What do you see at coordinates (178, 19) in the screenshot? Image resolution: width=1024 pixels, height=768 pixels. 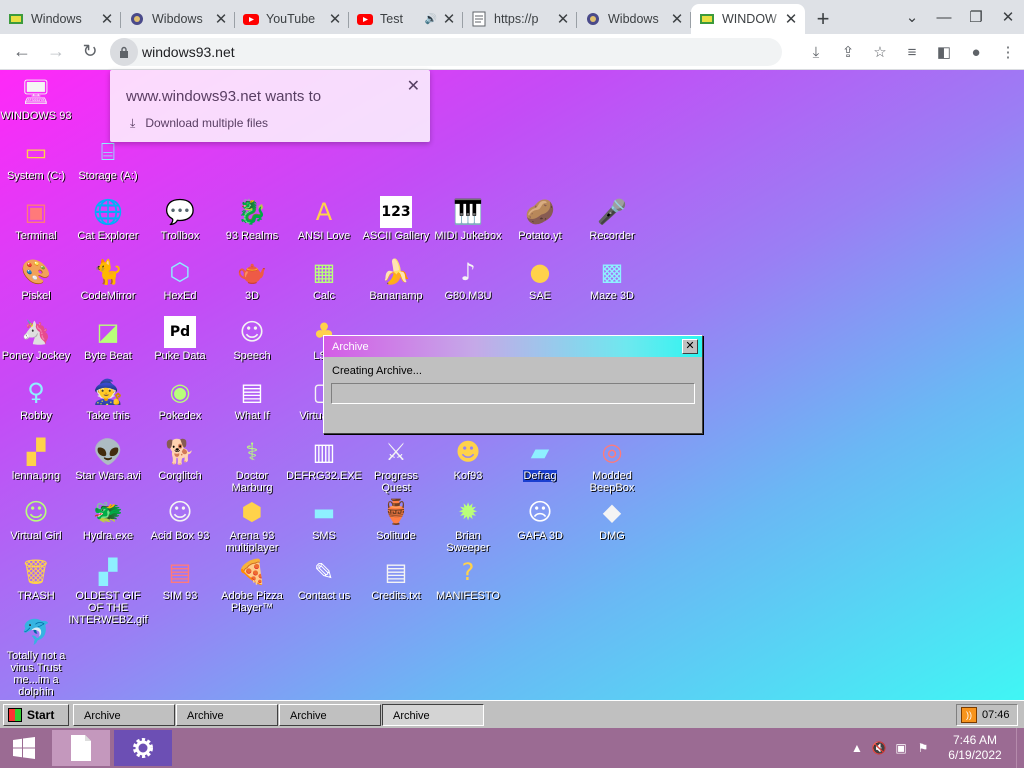 I see `tab-2: Wibdows ✕` at bounding box center [178, 19].